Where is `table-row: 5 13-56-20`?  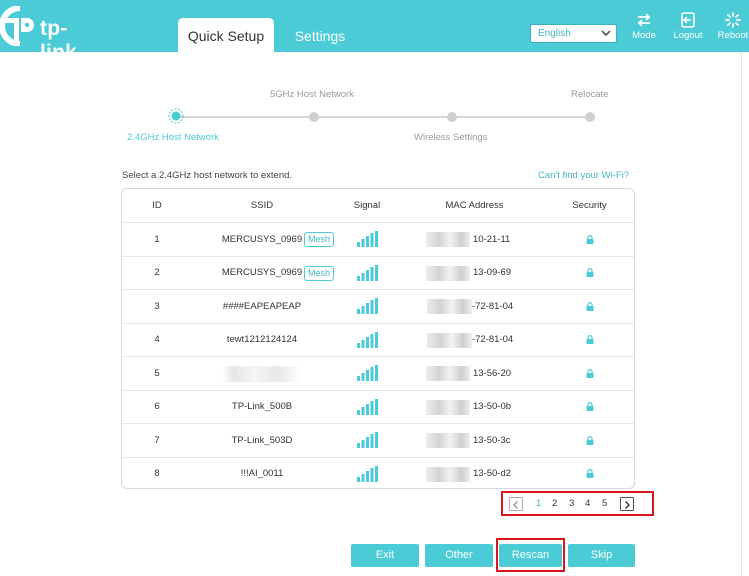
table-row: 5 13-56-20 is located at coordinates (378, 373).